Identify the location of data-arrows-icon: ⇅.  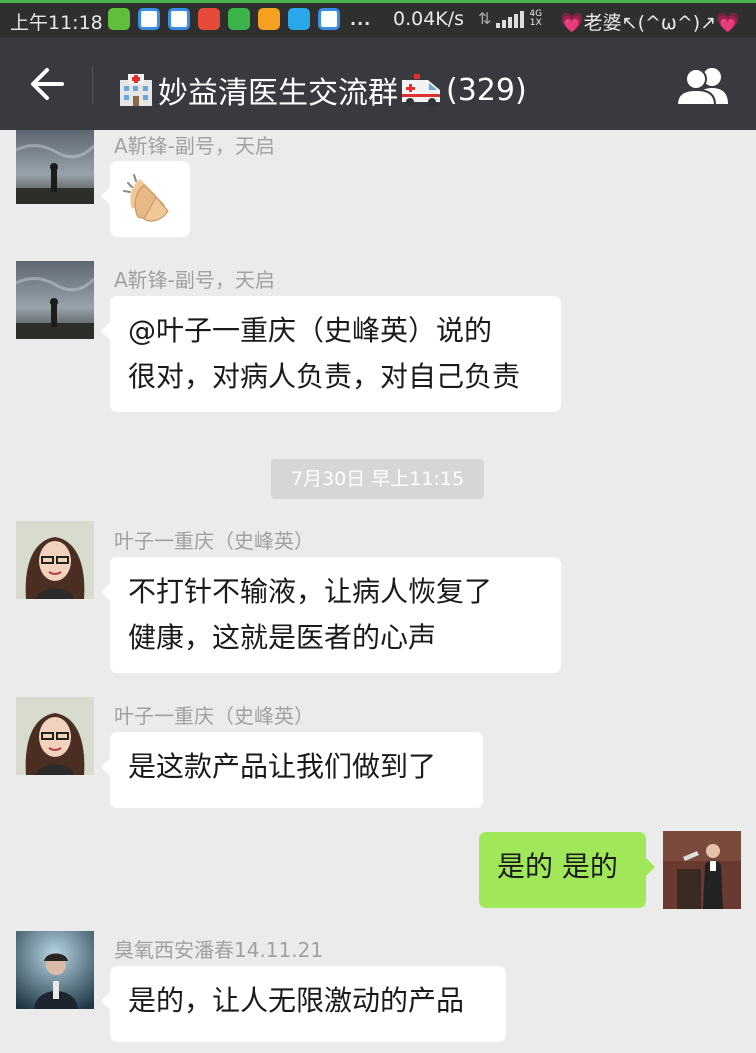
(485, 18).